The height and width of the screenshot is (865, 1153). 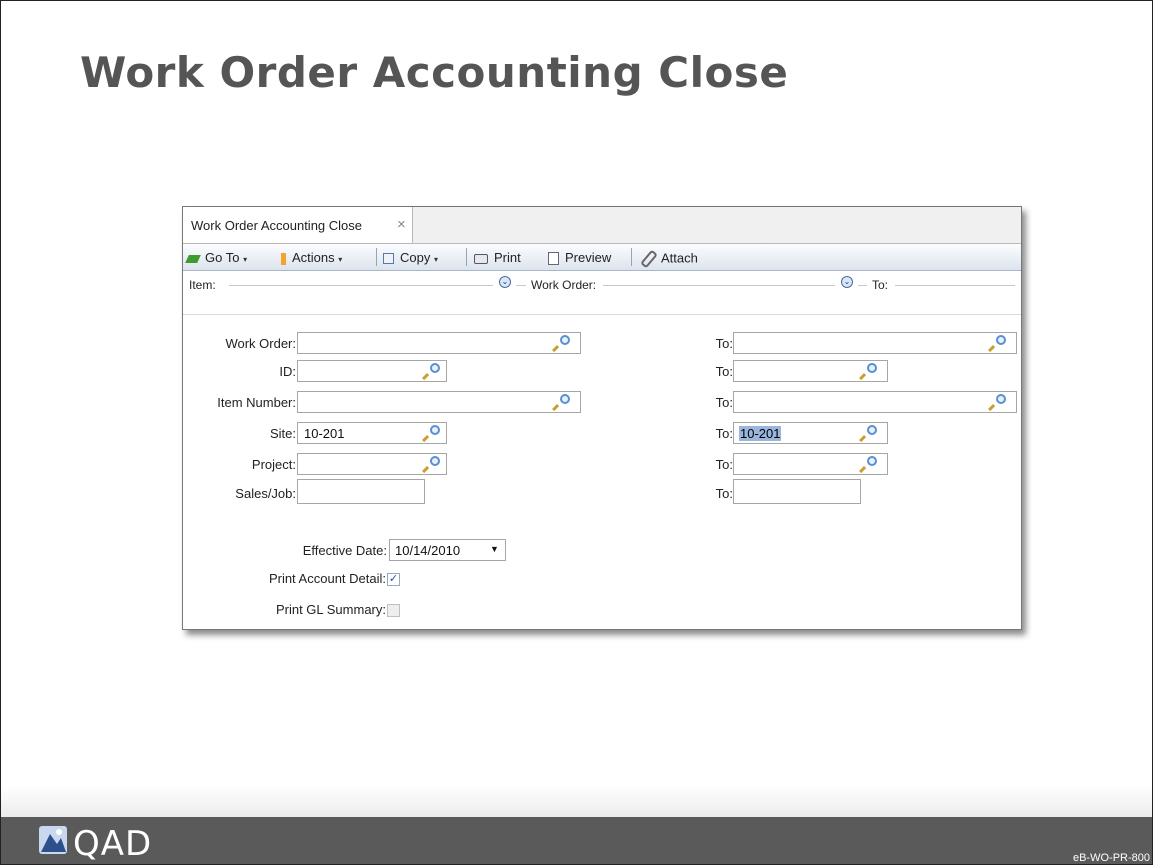 I want to click on sales-job-to-input, so click(x=797, y=491).